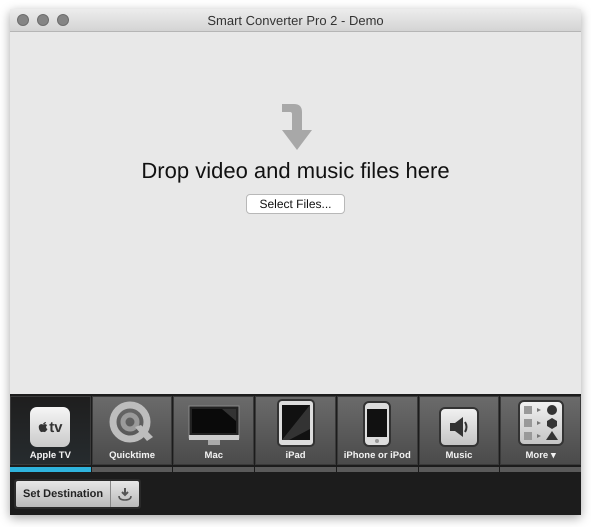  Describe the element at coordinates (214, 426) in the screenshot. I see `monitor-icon` at that location.